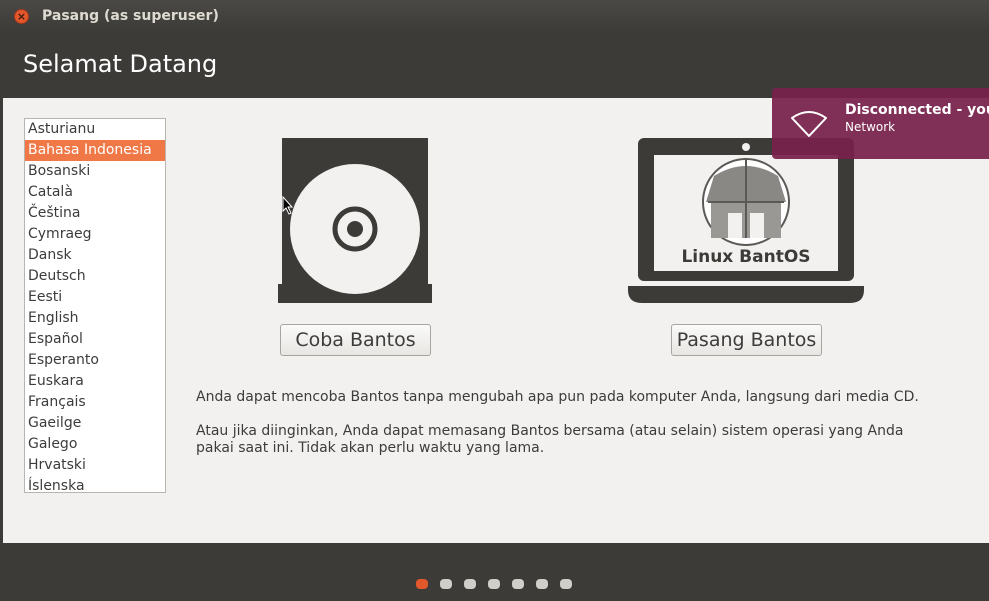 Image resolution: width=989 pixels, height=601 pixels. Describe the element at coordinates (95, 318) in the screenshot. I see `language-item: English` at that location.